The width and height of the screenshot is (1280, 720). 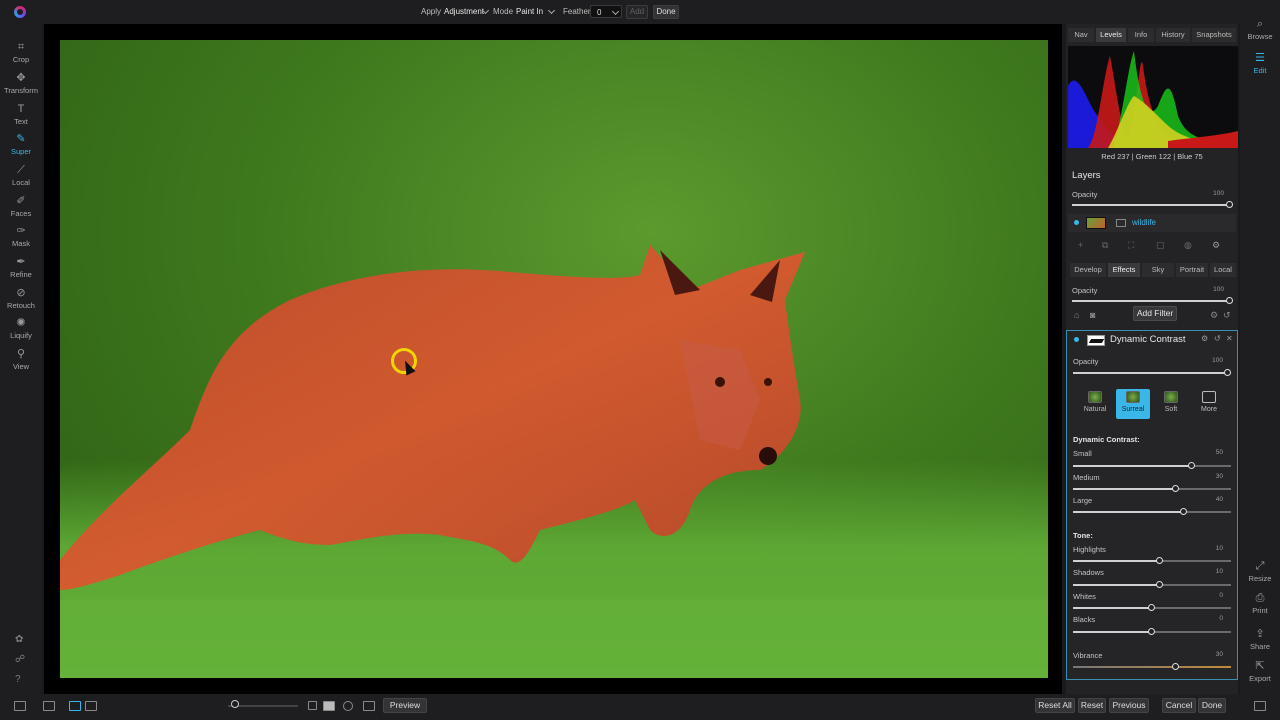 I want to click on zoom-slider-knob, so click(x=235, y=704).